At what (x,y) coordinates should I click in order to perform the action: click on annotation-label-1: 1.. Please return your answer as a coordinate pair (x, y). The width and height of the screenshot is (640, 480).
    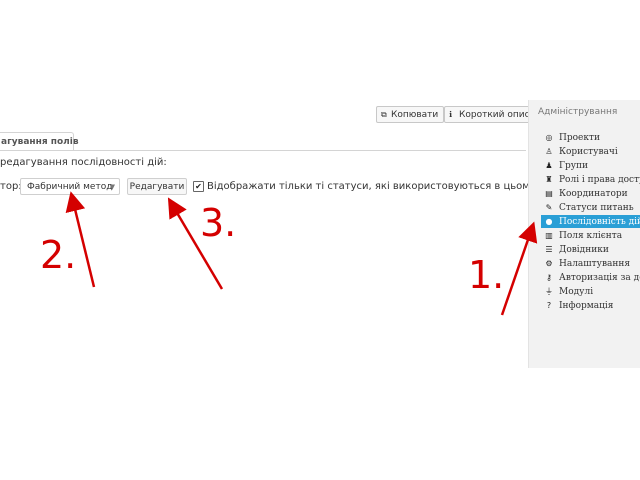
    Looking at the image, I should click on (486, 275).